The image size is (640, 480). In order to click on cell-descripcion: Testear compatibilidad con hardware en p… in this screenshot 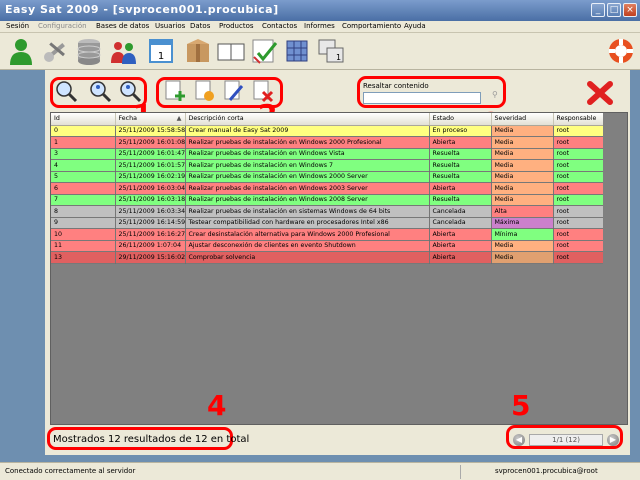, I will do `click(307, 223)`.